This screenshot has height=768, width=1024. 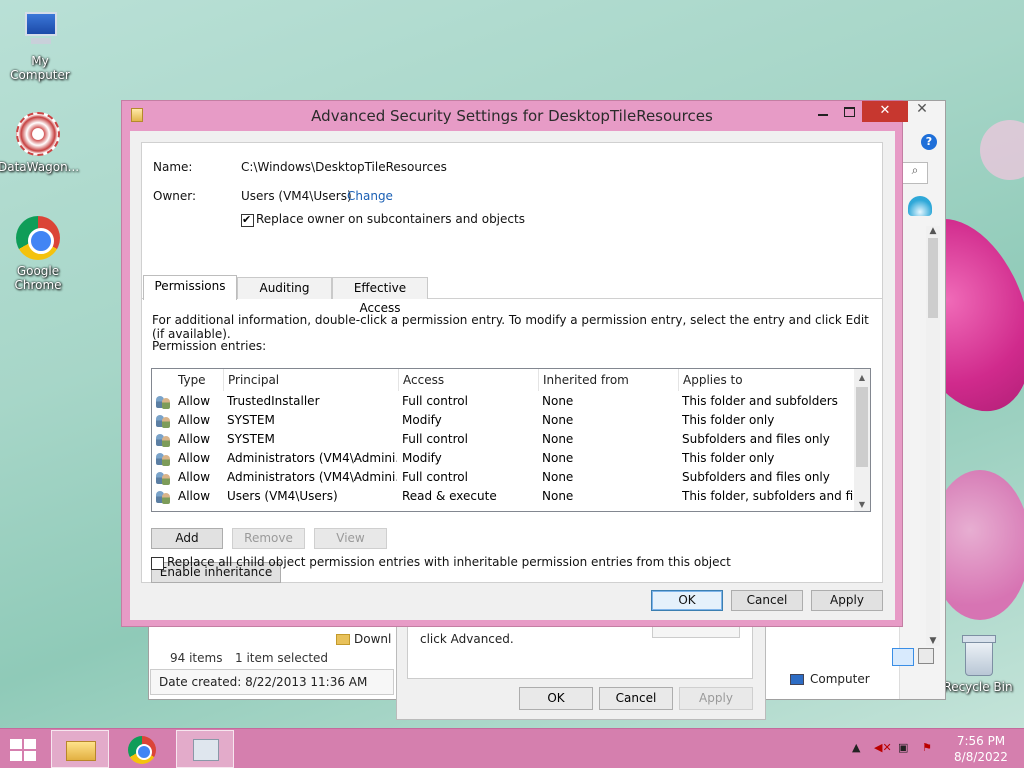 What do you see at coordinates (284, 288) in the screenshot?
I see `tab-auditing: Auditing` at bounding box center [284, 288].